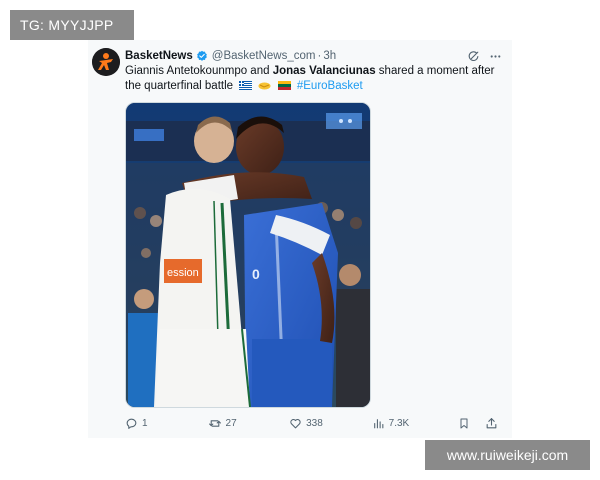 The image size is (600, 480). What do you see at coordinates (378, 423) in the screenshot?
I see `views-icon` at bounding box center [378, 423].